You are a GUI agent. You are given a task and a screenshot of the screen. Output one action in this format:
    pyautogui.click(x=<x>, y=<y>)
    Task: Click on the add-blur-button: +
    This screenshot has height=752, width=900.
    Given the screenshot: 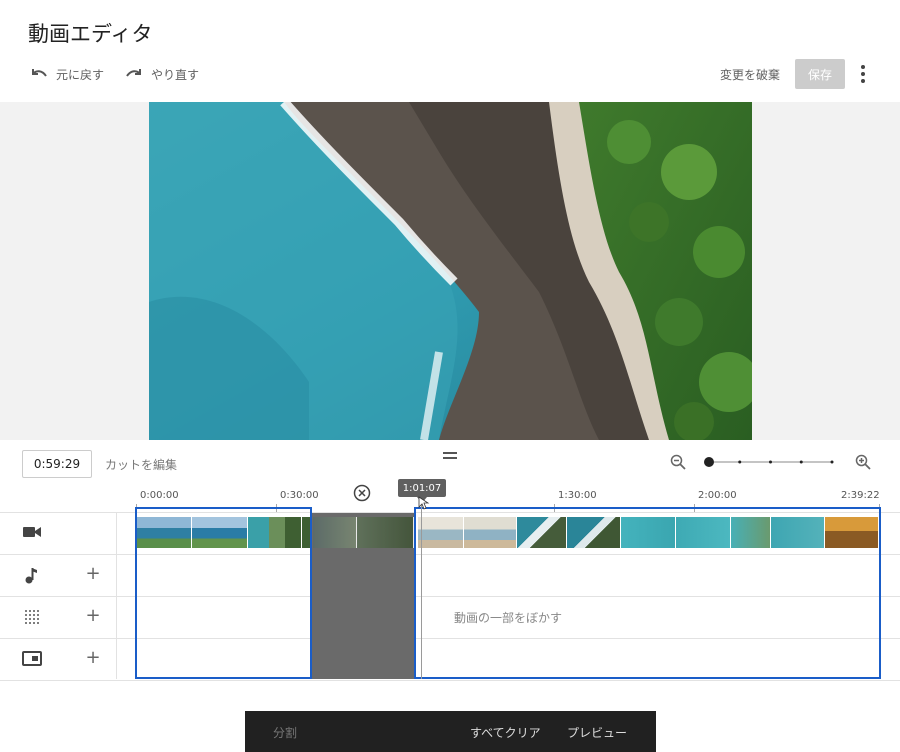 What is the action you would take?
    pyautogui.click(x=93, y=616)
    